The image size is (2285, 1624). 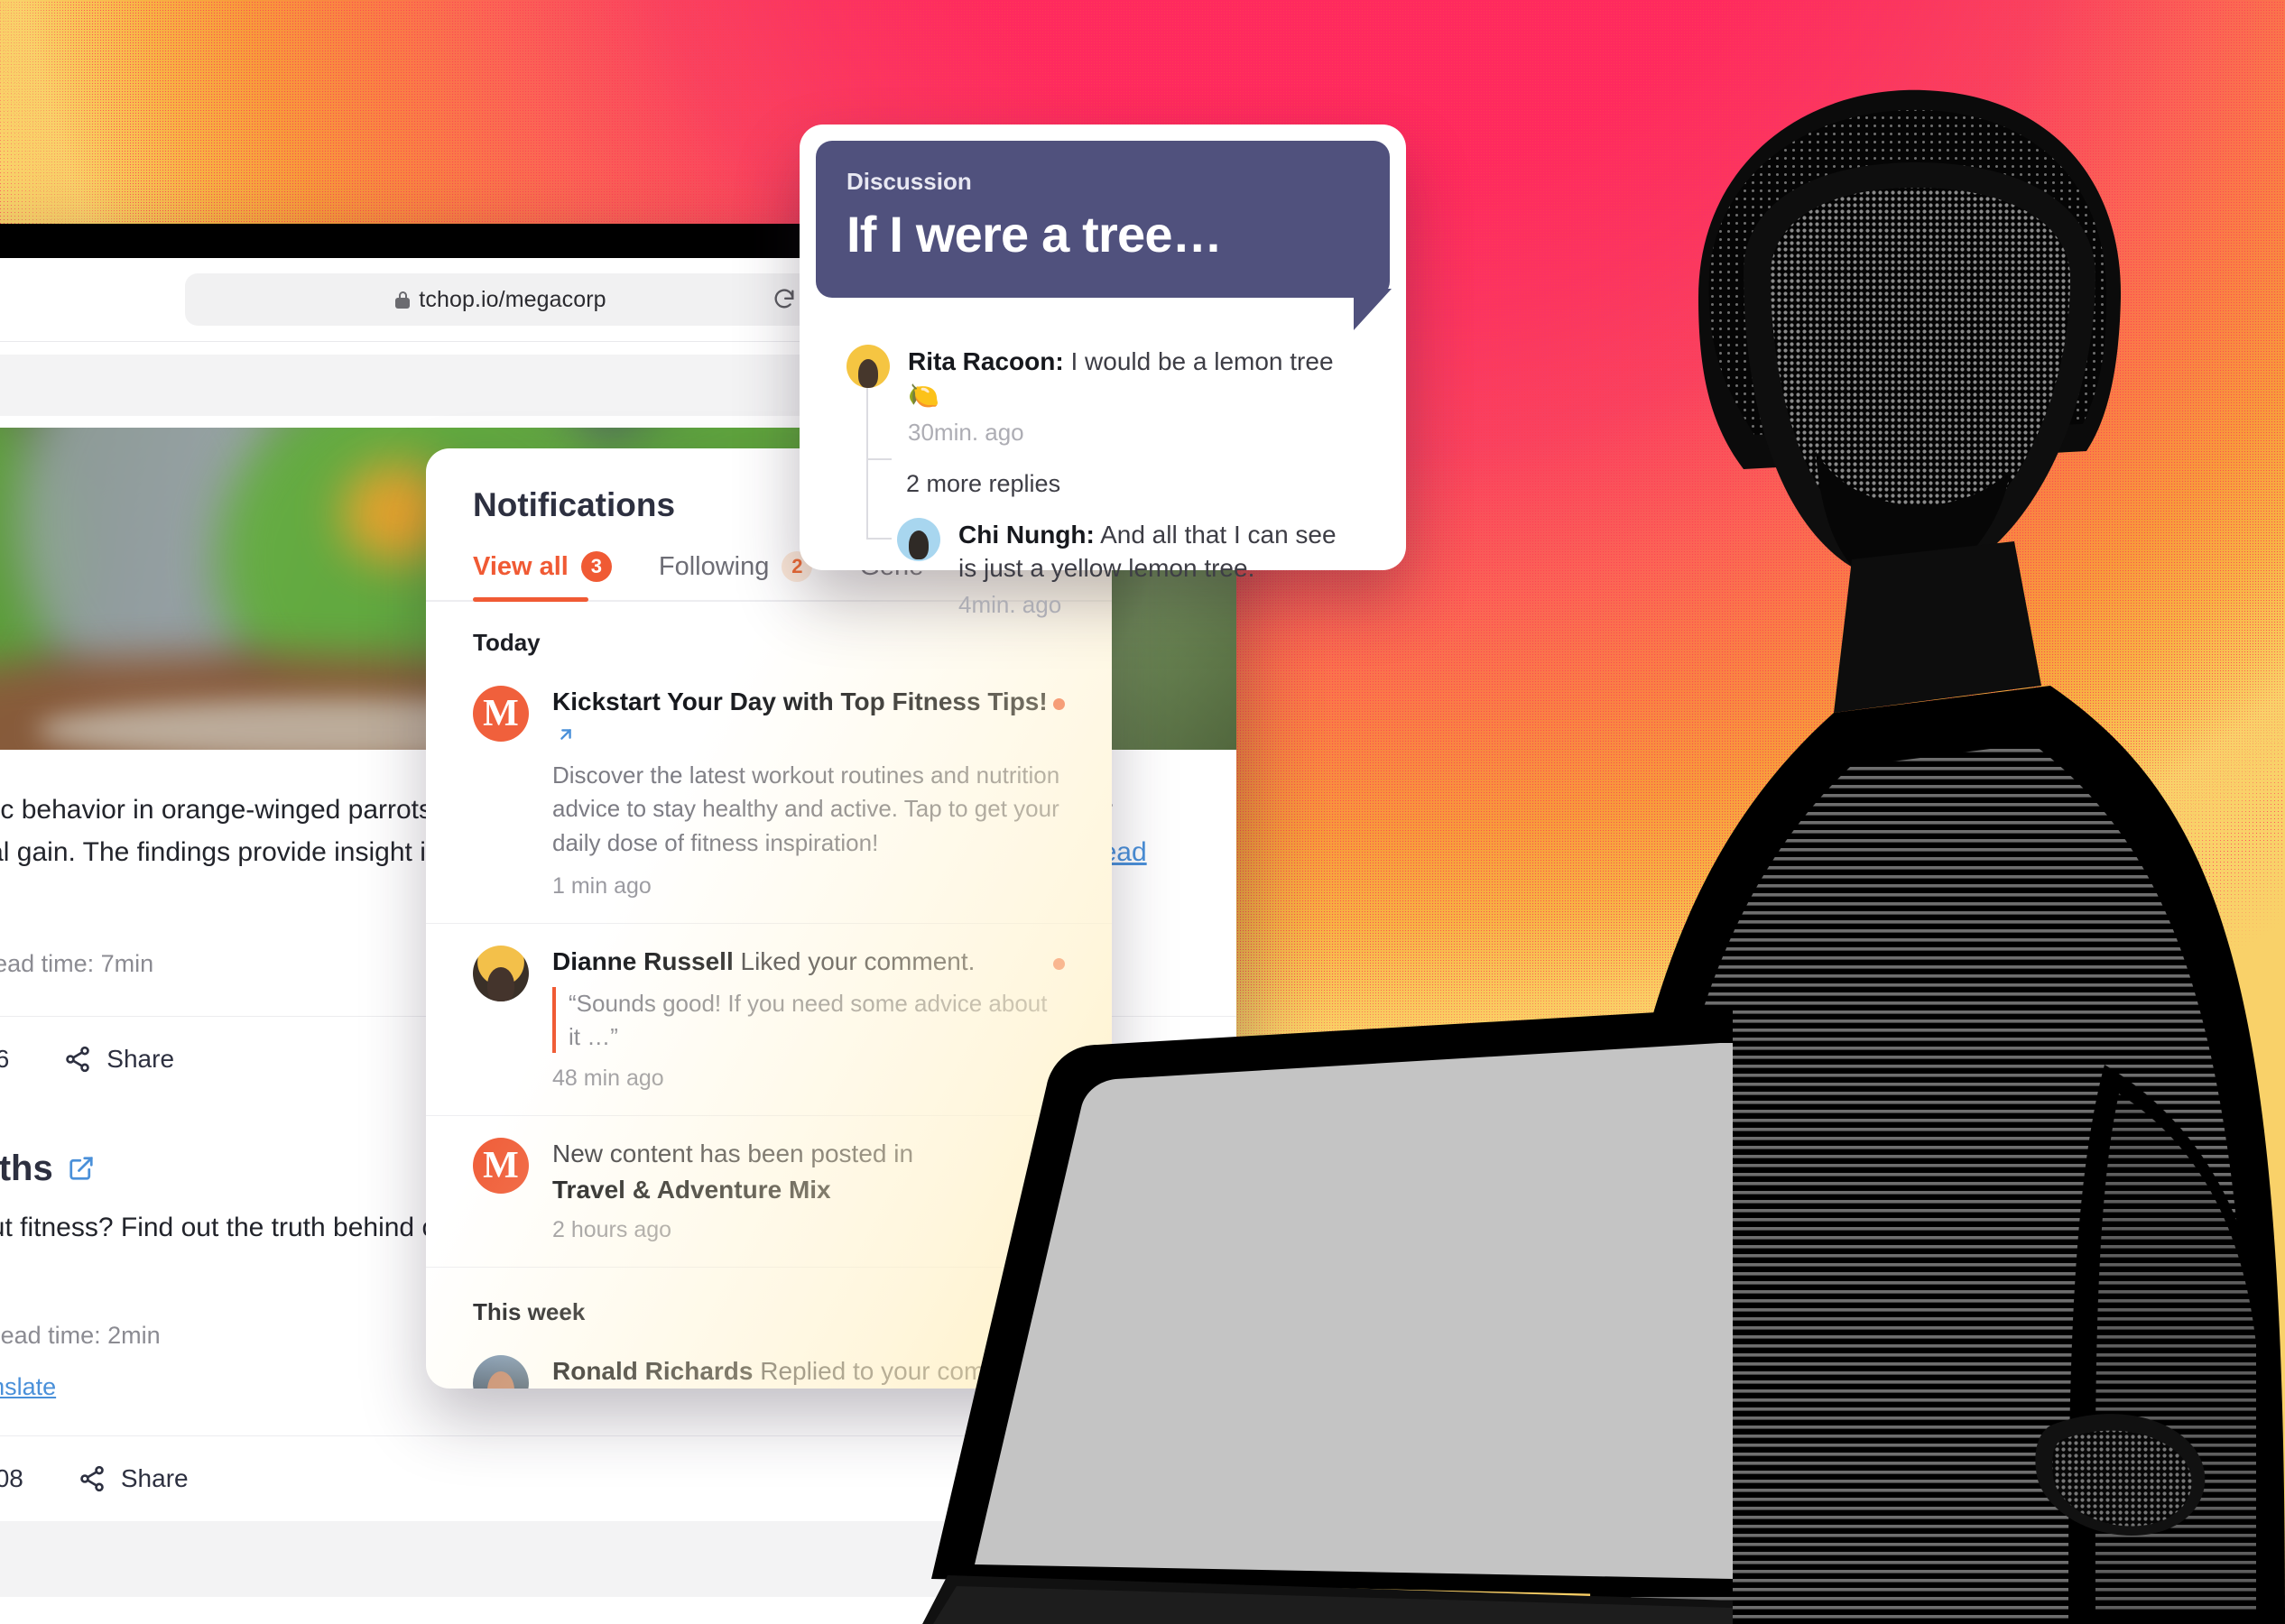 I want to click on tab-badge: 3, so click(x=596, y=566).